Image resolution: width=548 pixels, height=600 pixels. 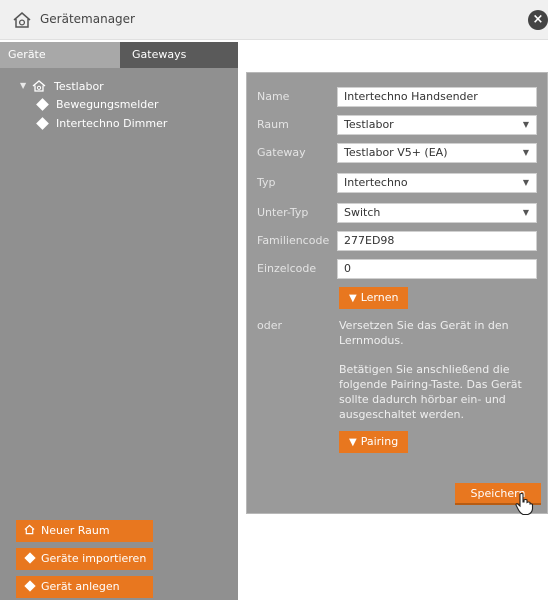 I want to click on subtype-select: Switch ▼, so click(x=437, y=213).